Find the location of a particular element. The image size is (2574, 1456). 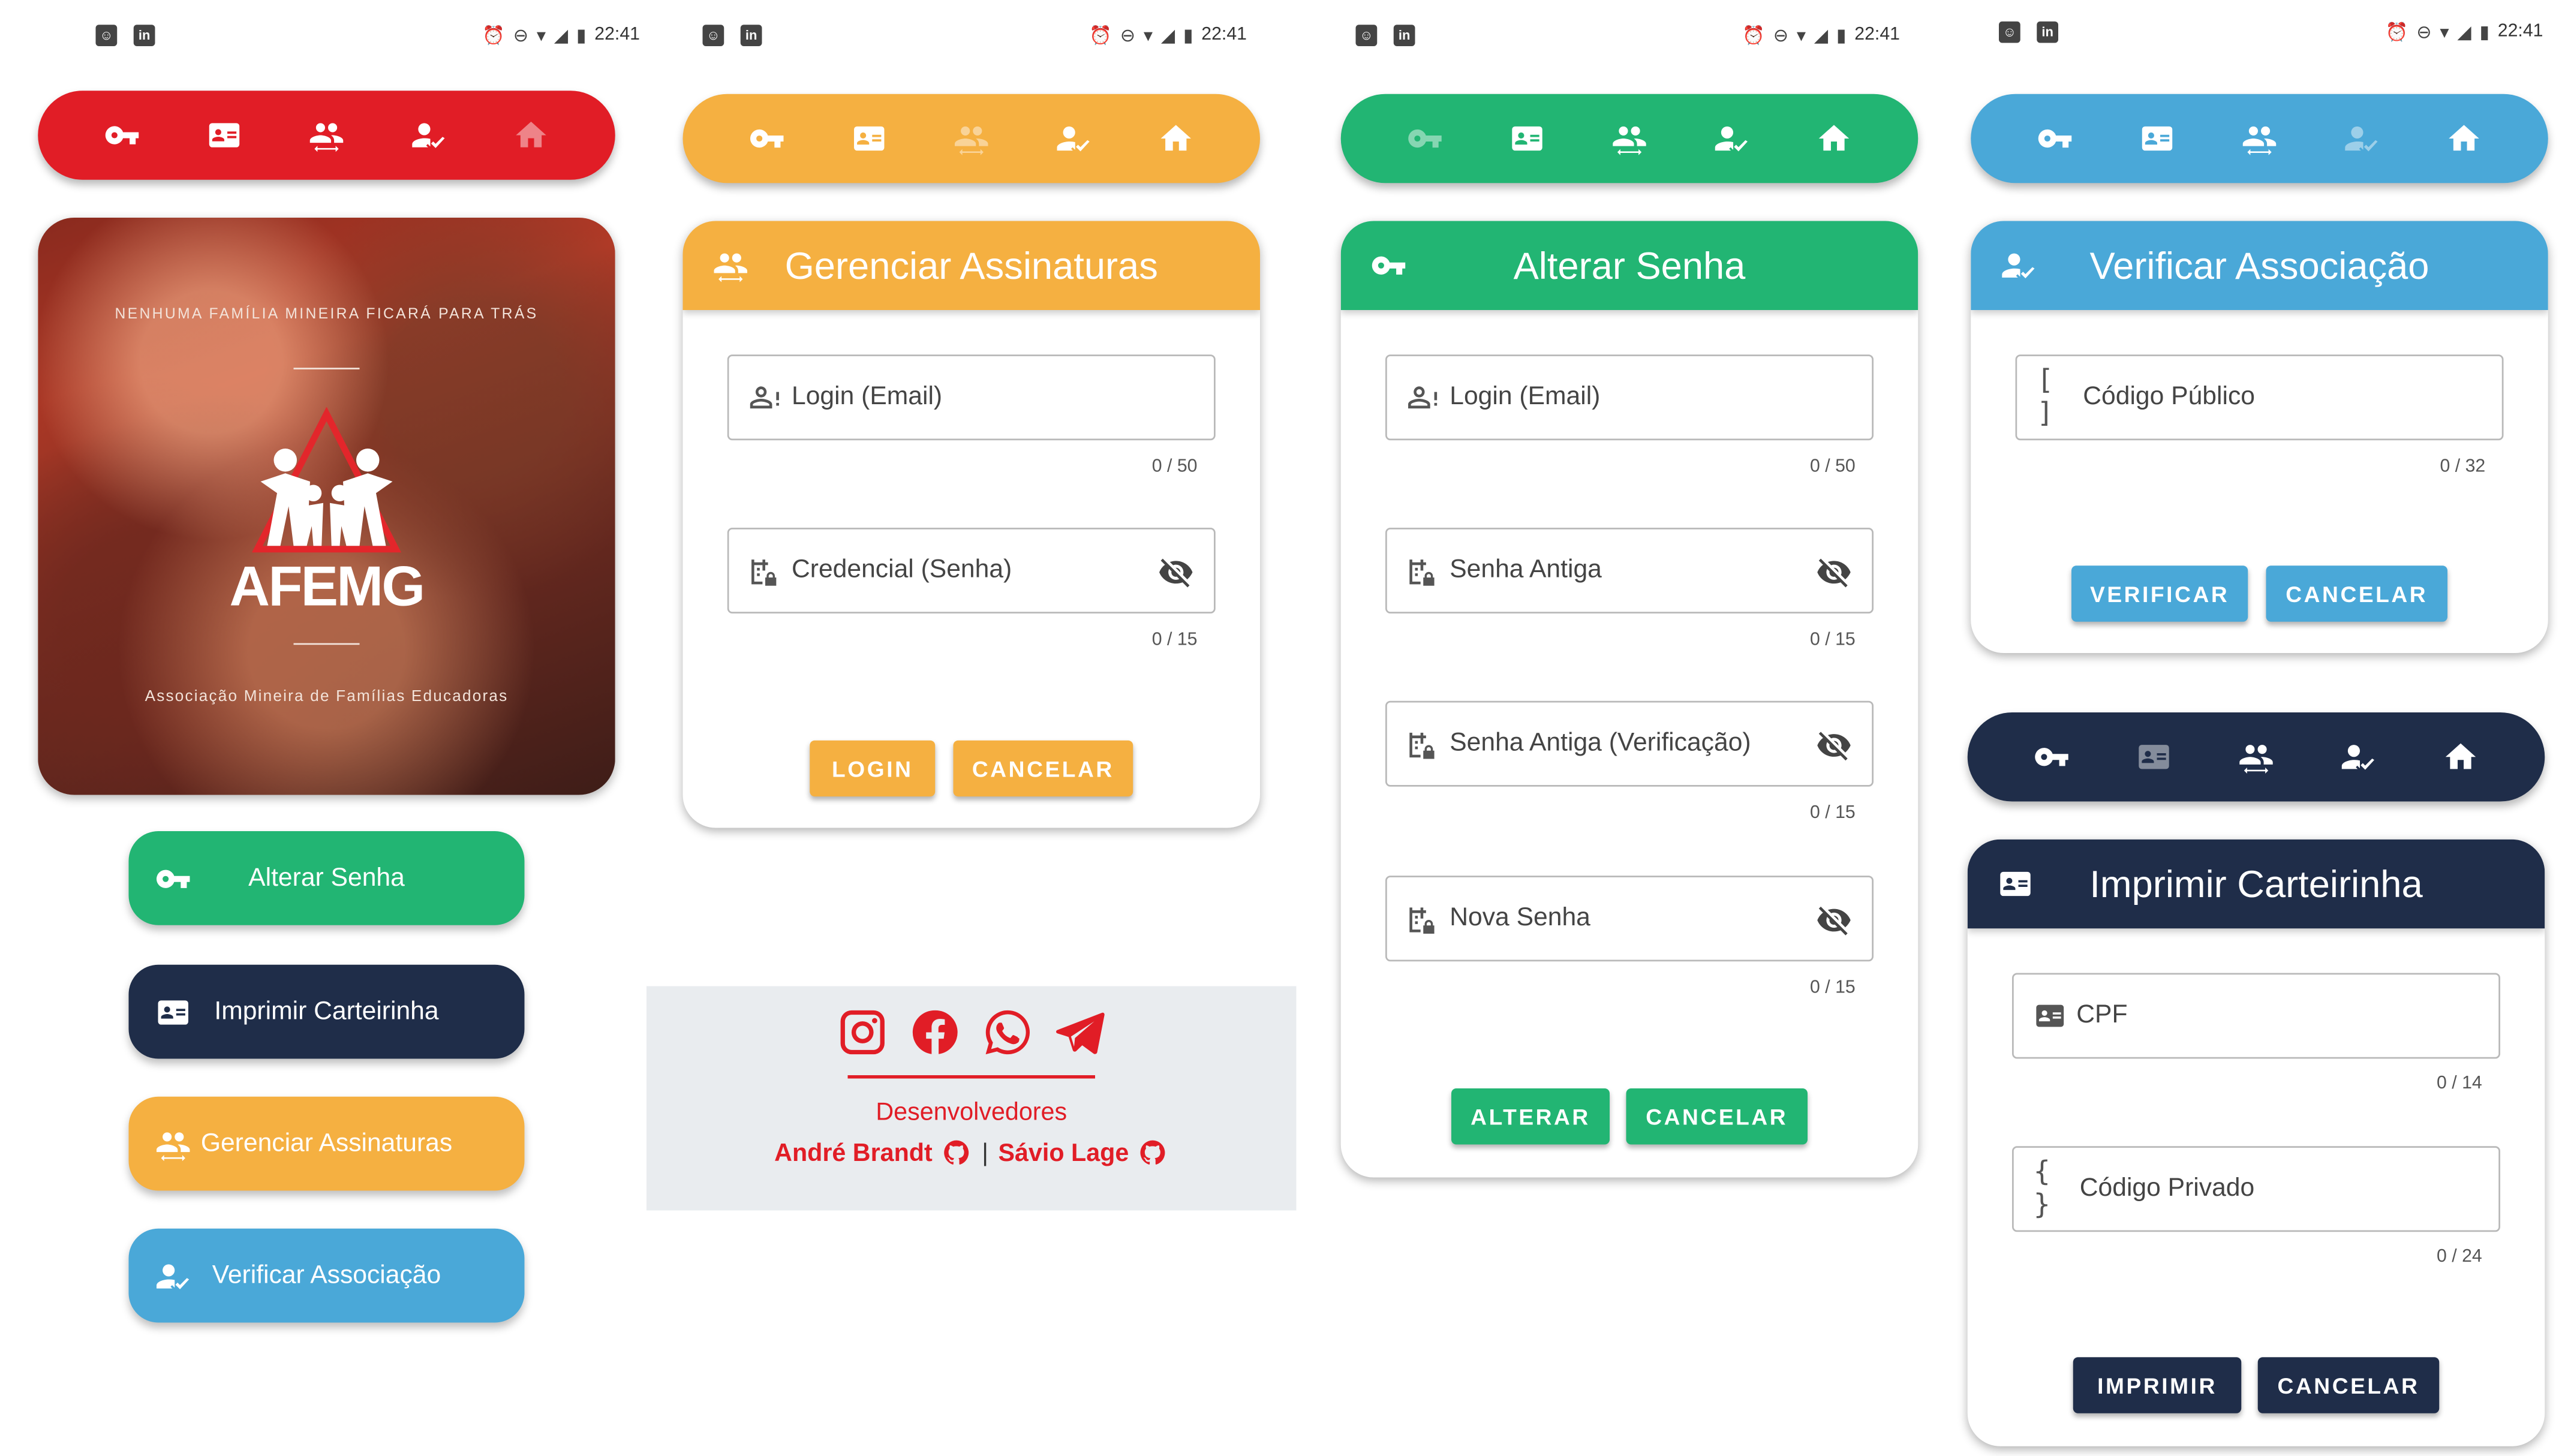

telegram-icon is located at coordinates (1080, 1032).